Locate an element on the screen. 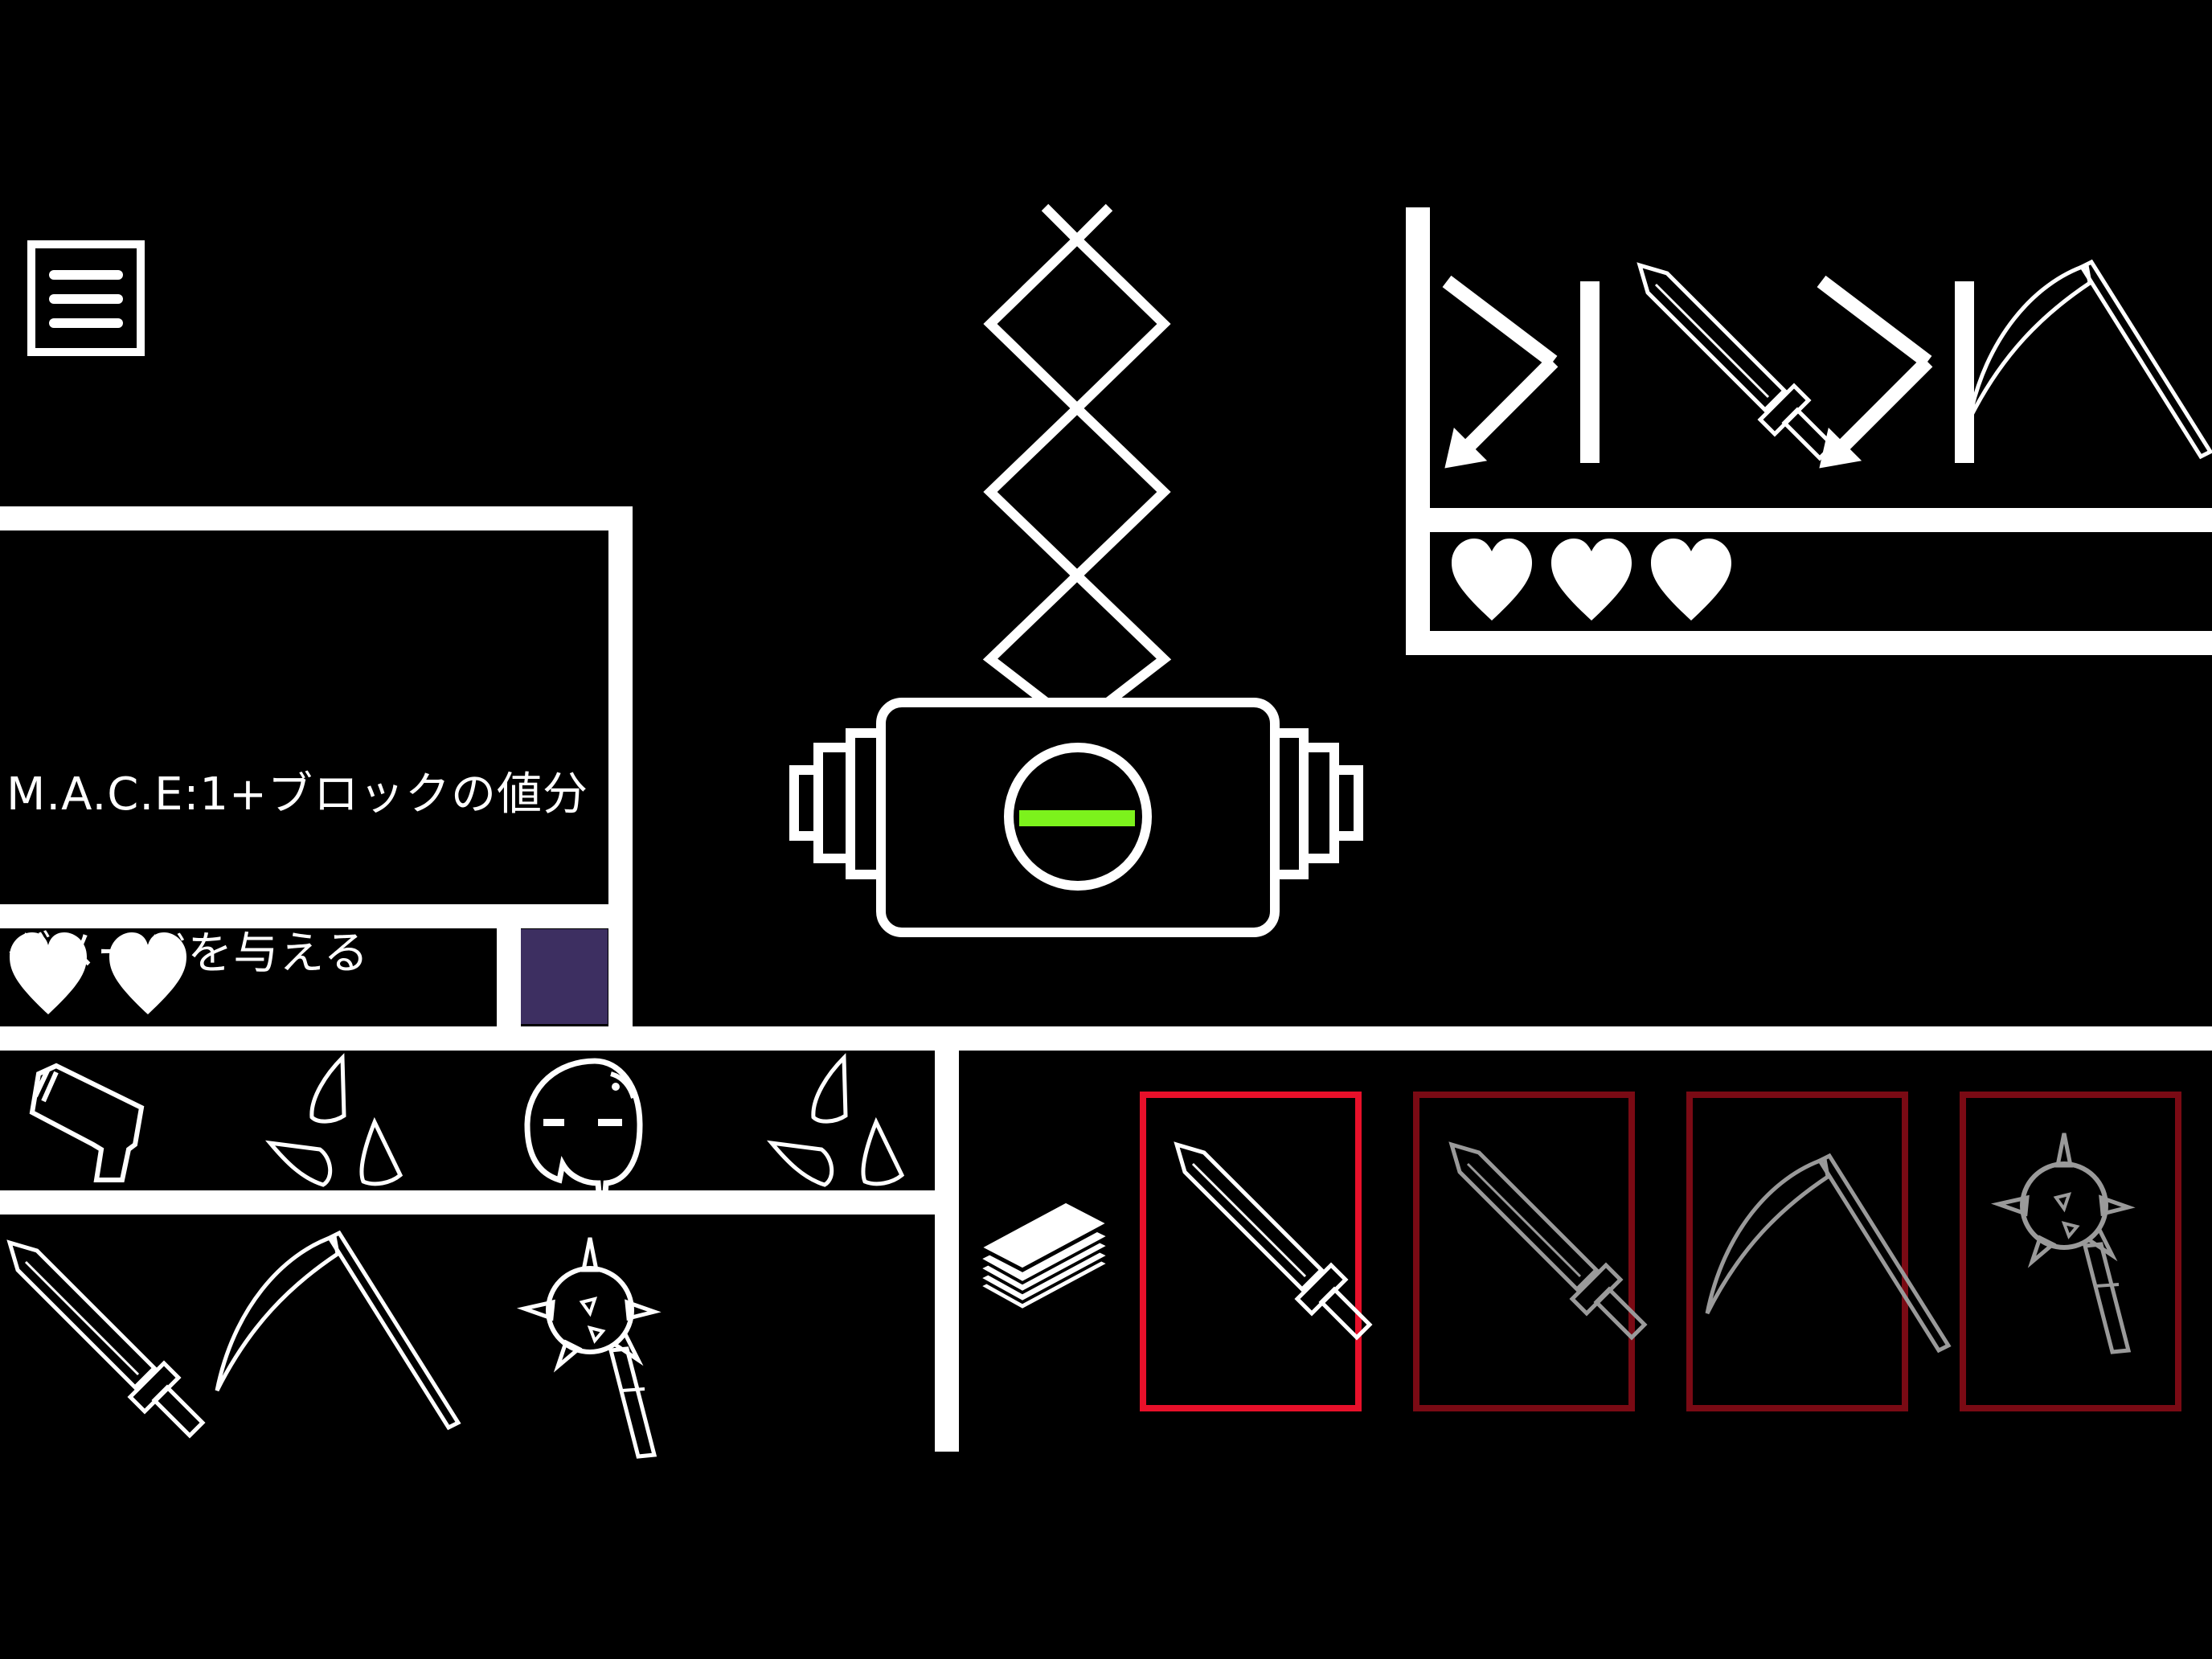  deck-button is located at coordinates (1044, 1255).